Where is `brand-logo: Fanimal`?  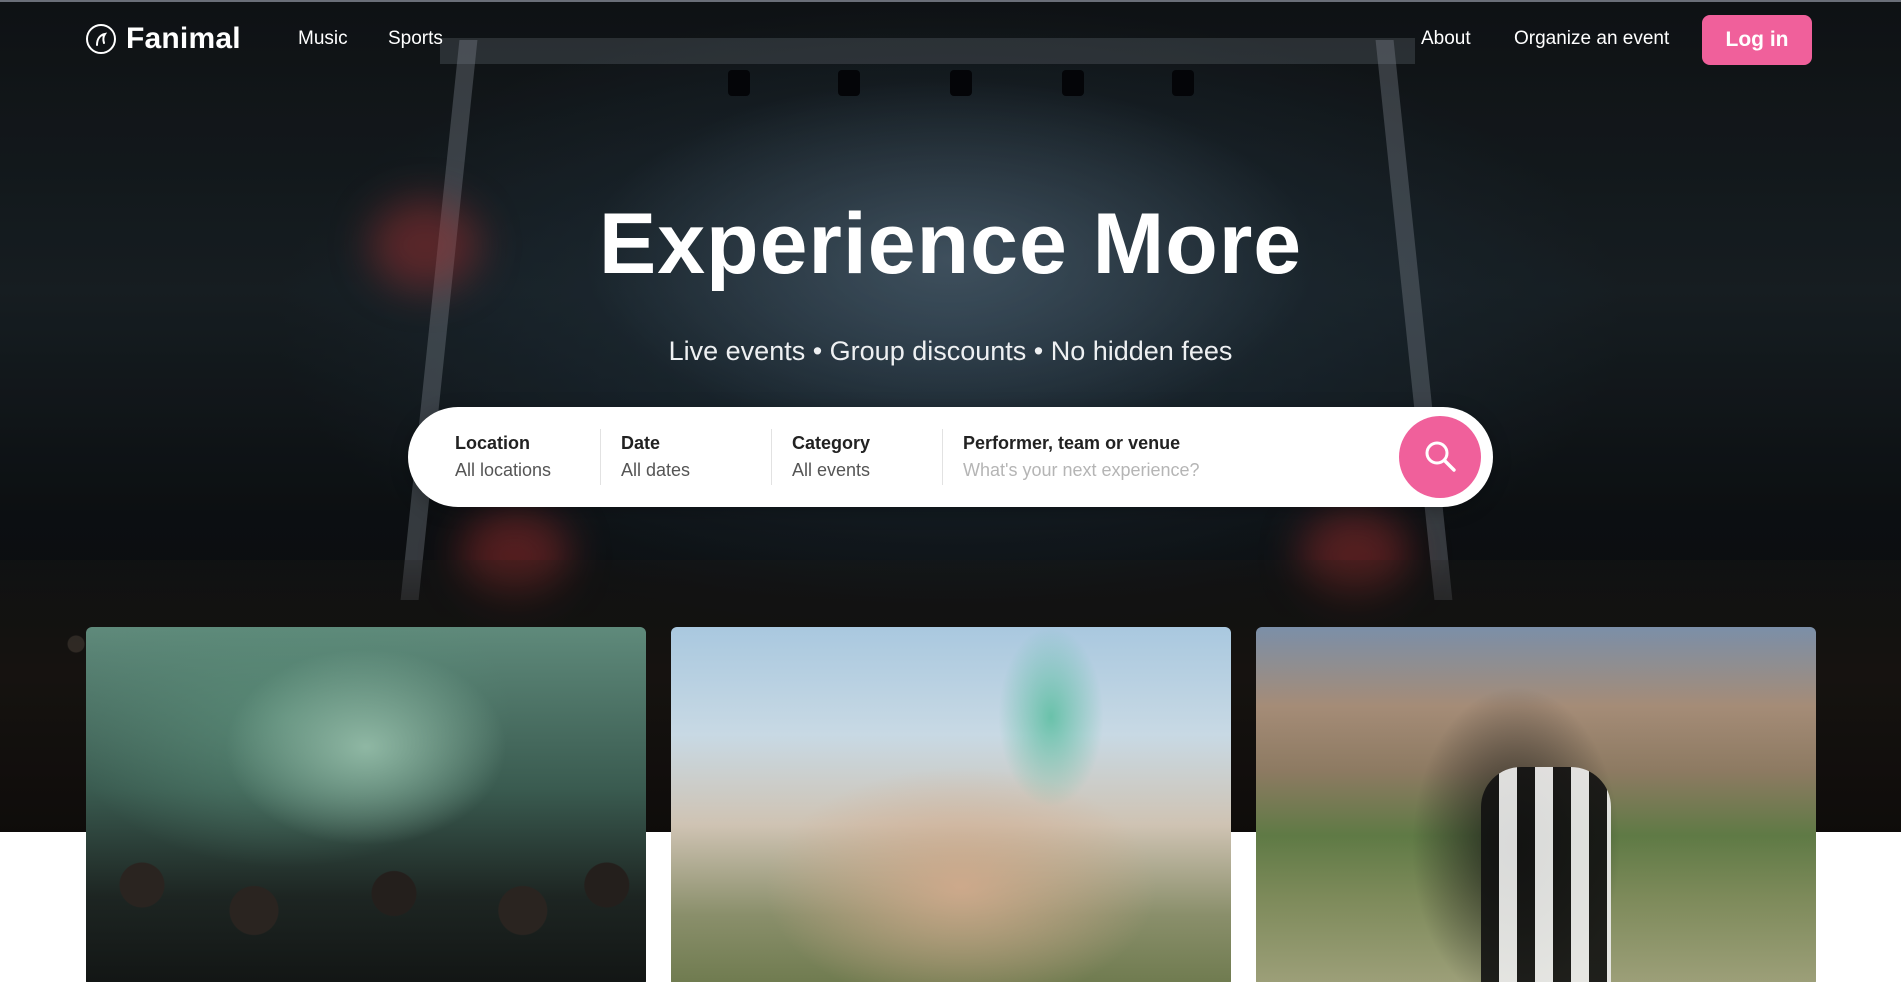 brand-logo: Fanimal is located at coordinates (163, 39).